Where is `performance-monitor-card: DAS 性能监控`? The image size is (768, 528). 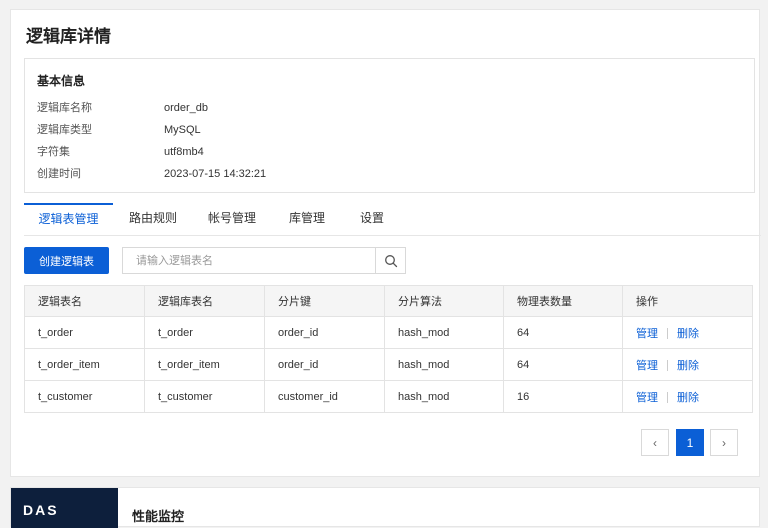 performance-monitor-card: DAS 性能监控 is located at coordinates (385, 507).